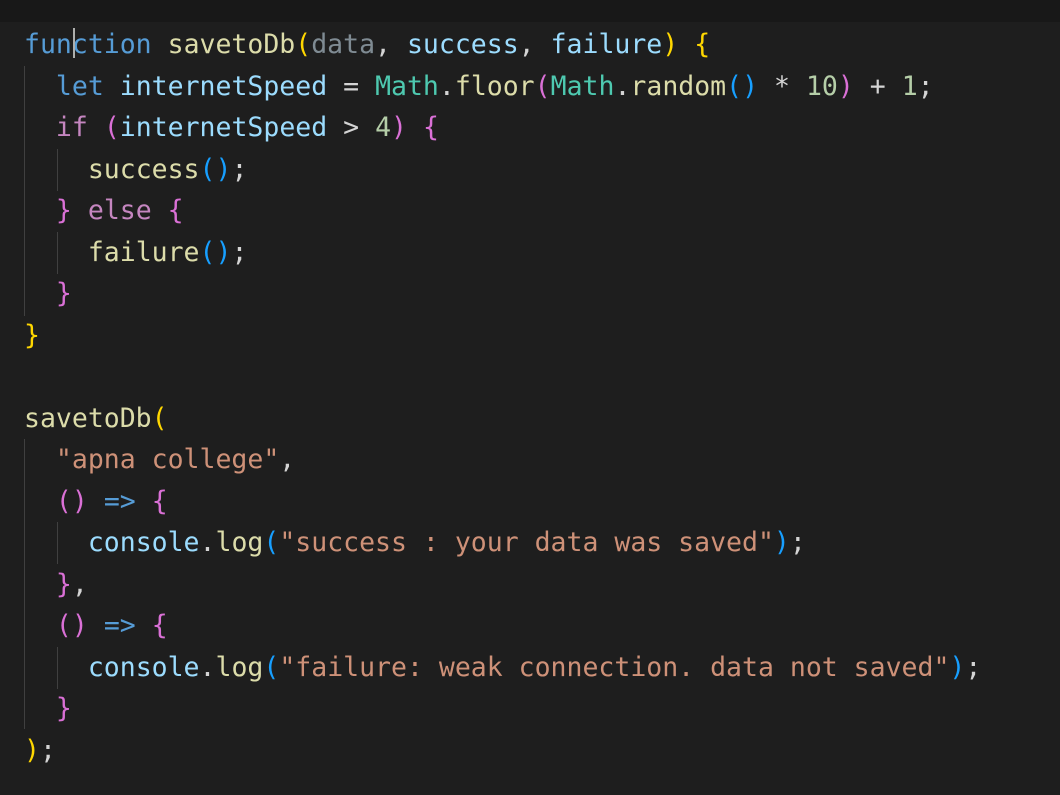  I want to click on code-token: "apna college", so click(167, 459).